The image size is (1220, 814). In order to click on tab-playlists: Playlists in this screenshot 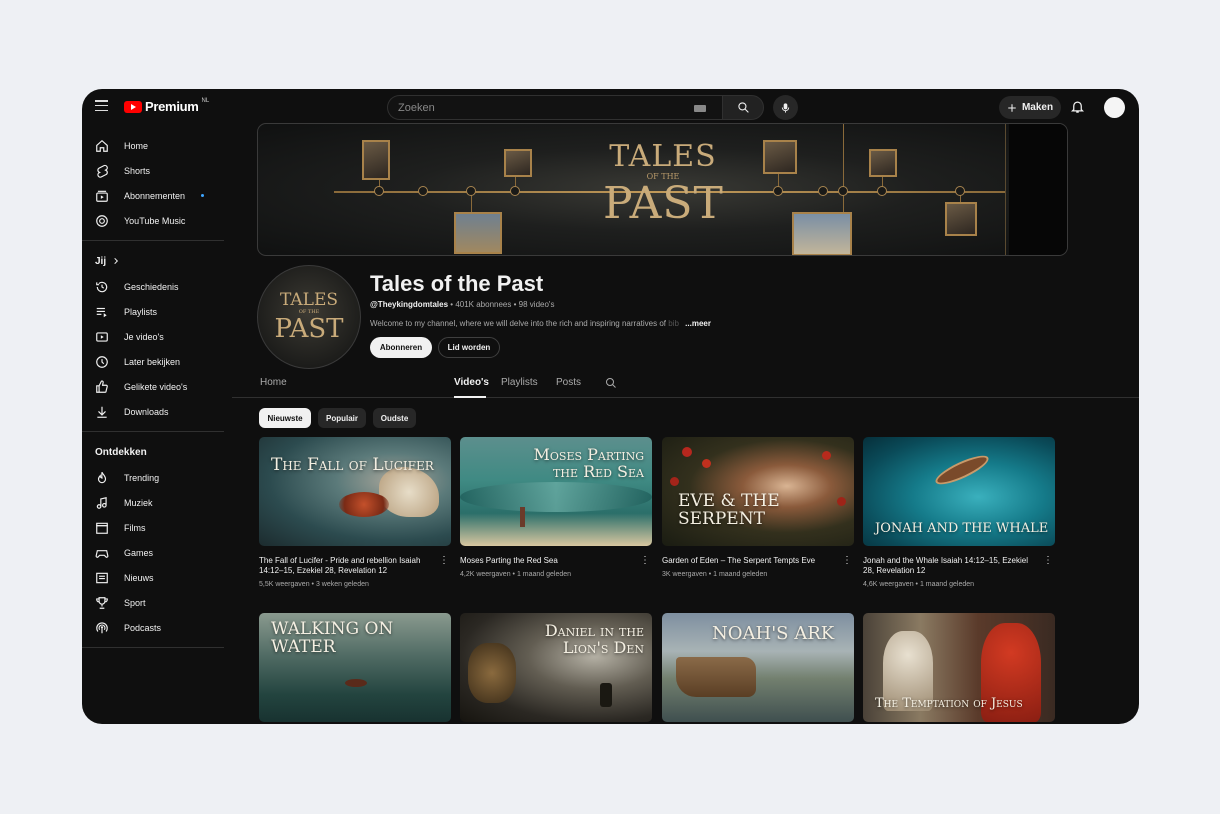, I will do `click(519, 382)`.